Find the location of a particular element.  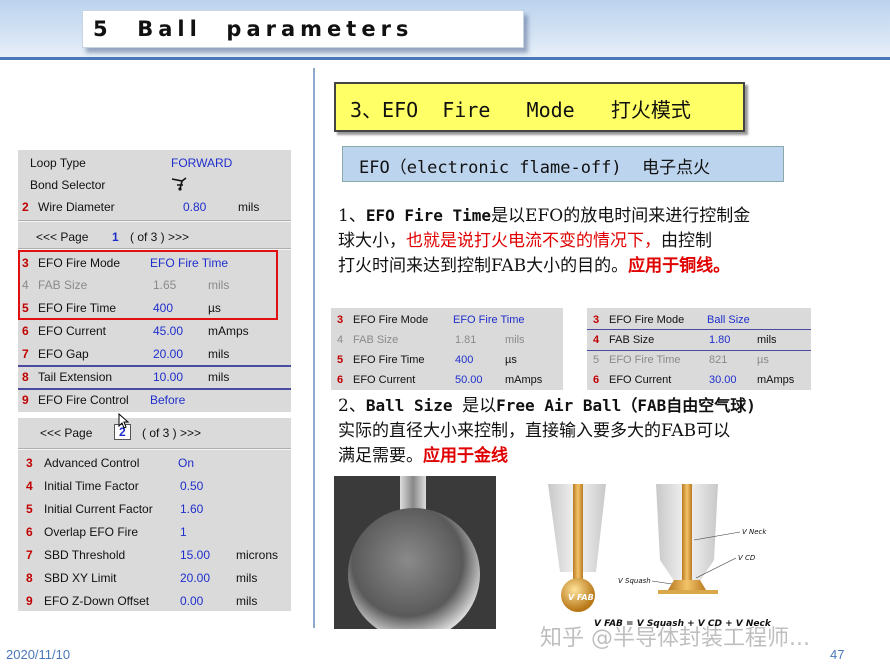

label-v-fab: V FAB is located at coordinates (581, 597).